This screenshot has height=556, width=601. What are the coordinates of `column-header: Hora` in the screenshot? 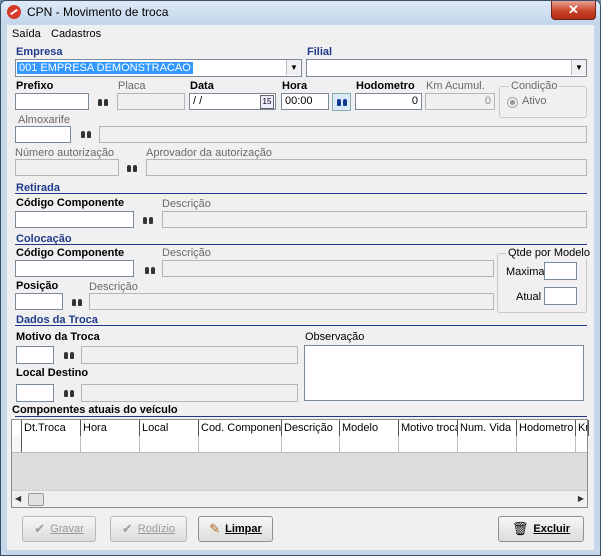 It's located at (110, 428).